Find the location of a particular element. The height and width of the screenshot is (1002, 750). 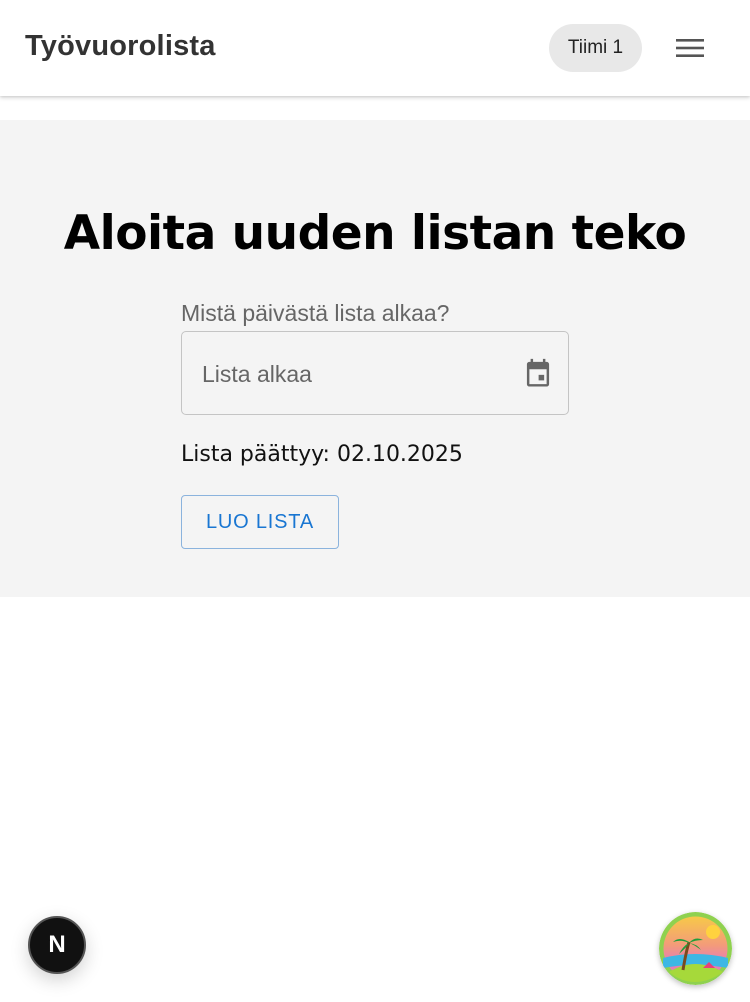

calendar-button is located at coordinates (538, 373).